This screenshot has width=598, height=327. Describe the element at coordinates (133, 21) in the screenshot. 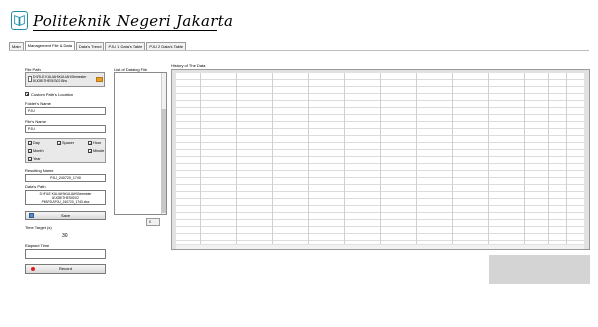

I see `page-title: Politeknik Negeri Jakarta` at that location.